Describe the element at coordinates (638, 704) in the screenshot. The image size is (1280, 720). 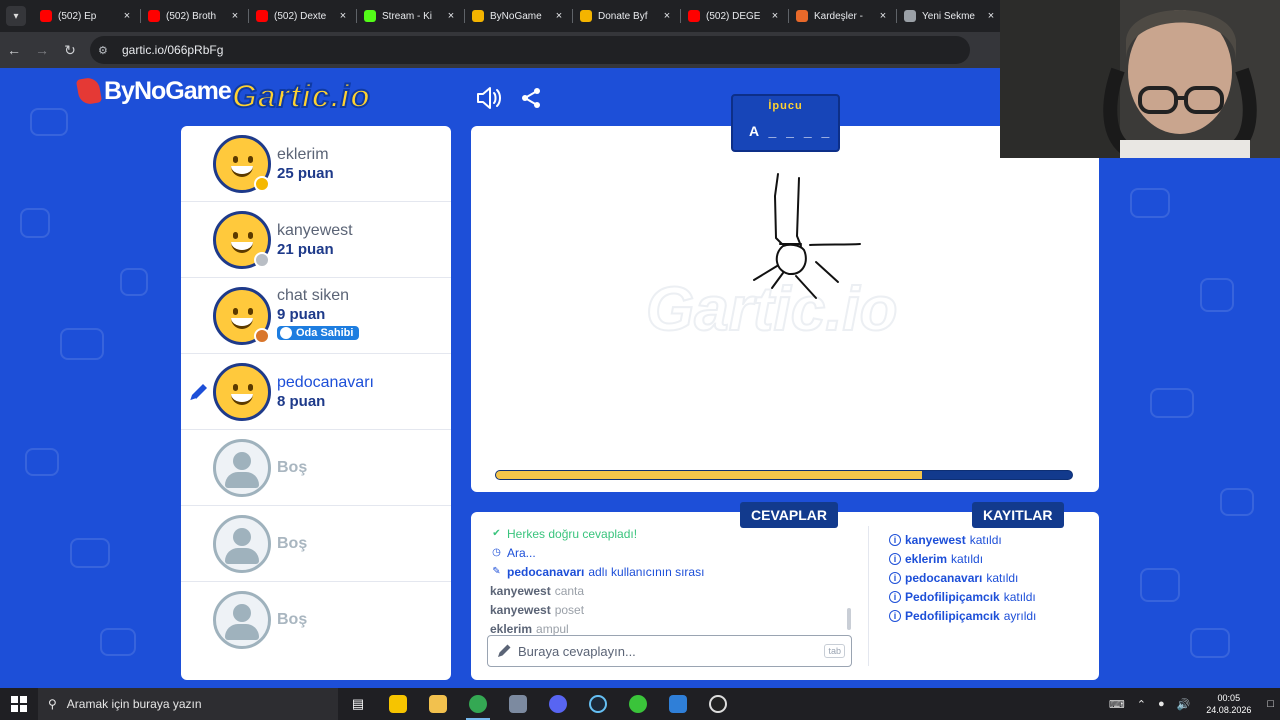
I see `refresh-app-icon` at that location.